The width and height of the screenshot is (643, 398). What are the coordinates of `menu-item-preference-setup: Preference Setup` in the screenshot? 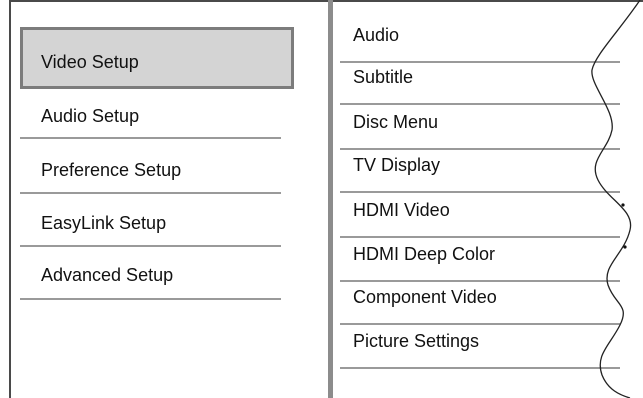 It's located at (160, 185).